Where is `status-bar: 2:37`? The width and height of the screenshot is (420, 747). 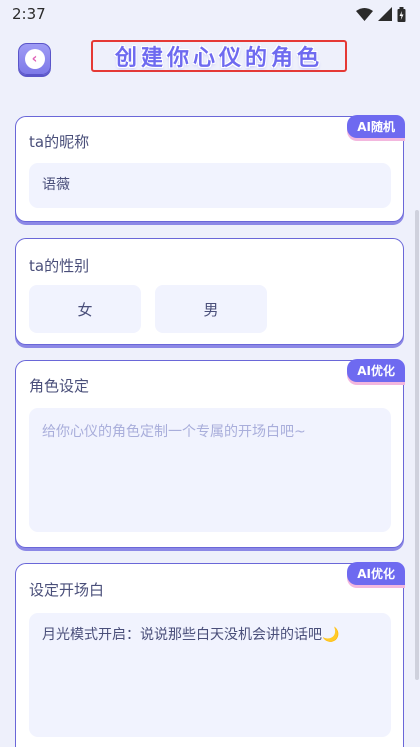 status-bar: 2:37 is located at coordinates (210, 14).